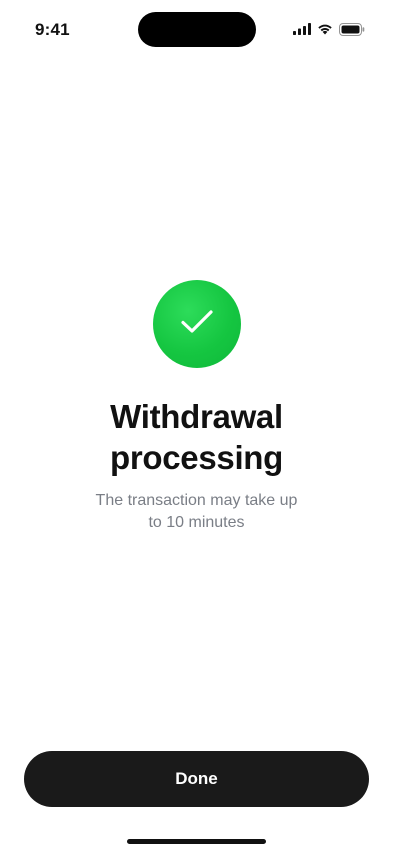 The width and height of the screenshot is (393, 852). Describe the element at coordinates (325, 29) in the screenshot. I see `wifi-icon` at that location.